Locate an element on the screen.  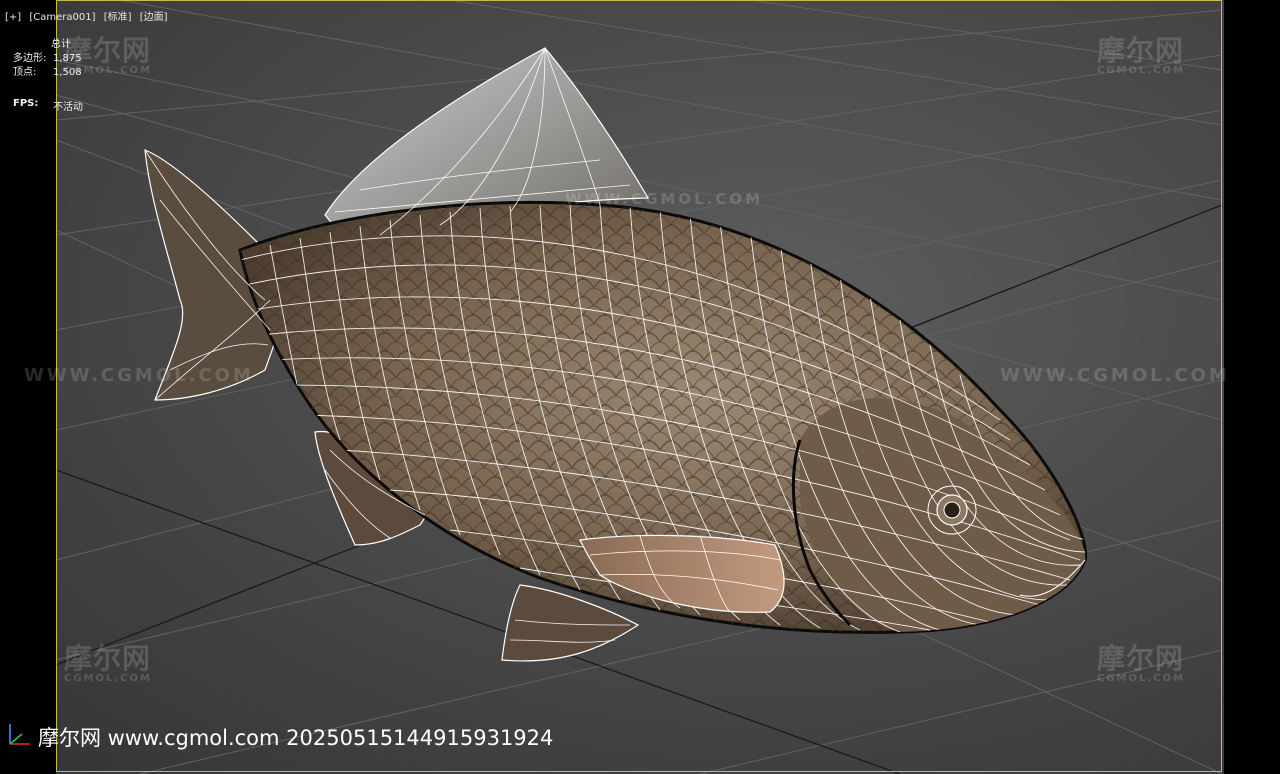
viewport-camera-menu: [Camera001] is located at coordinates (62, 17).